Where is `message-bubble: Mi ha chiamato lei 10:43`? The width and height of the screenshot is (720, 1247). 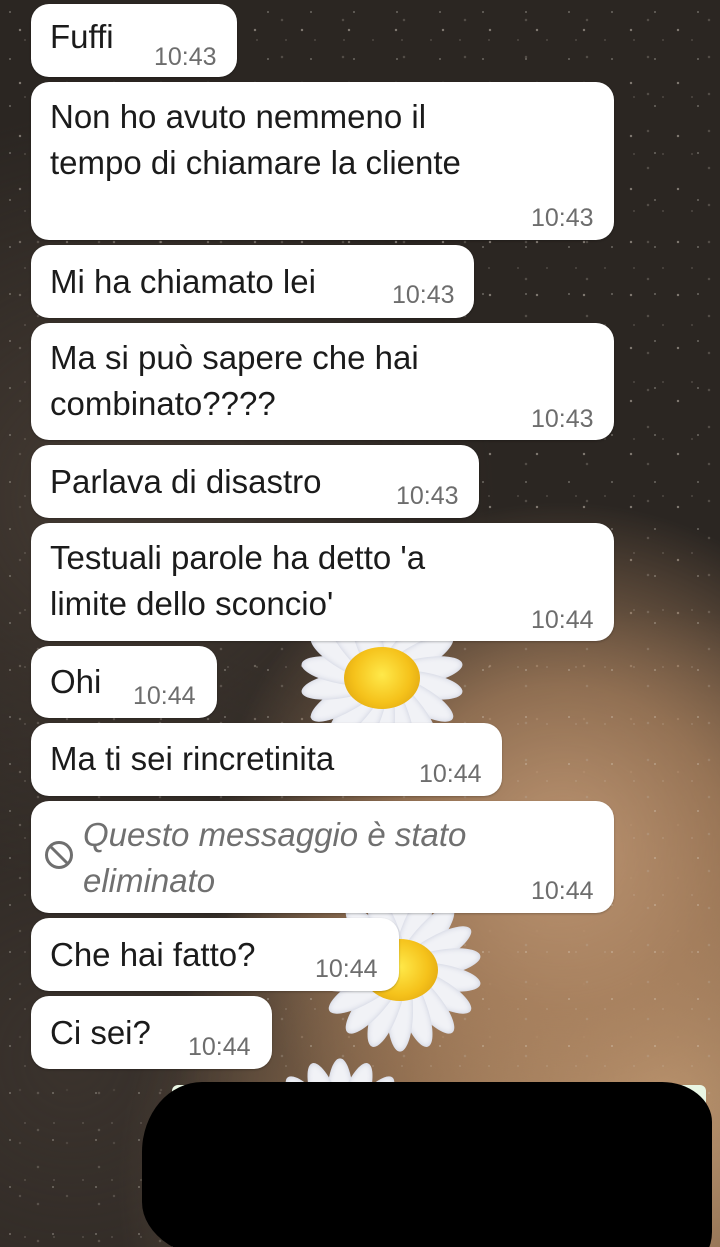 message-bubble: Mi ha chiamato lei 10:43 is located at coordinates (252, 281).